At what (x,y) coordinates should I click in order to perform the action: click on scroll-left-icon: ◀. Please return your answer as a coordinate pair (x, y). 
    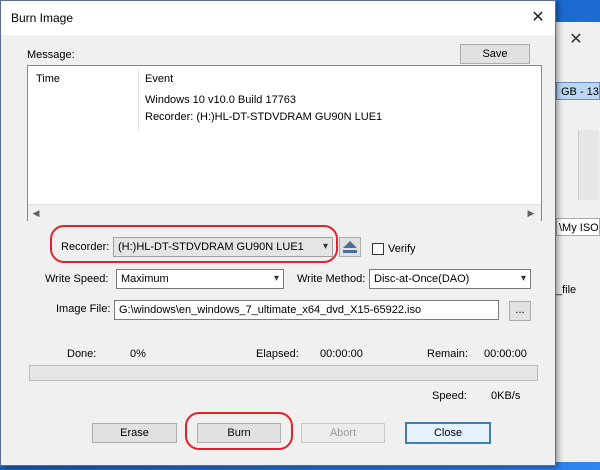
    Looking at the image, I should click on (36, 213).